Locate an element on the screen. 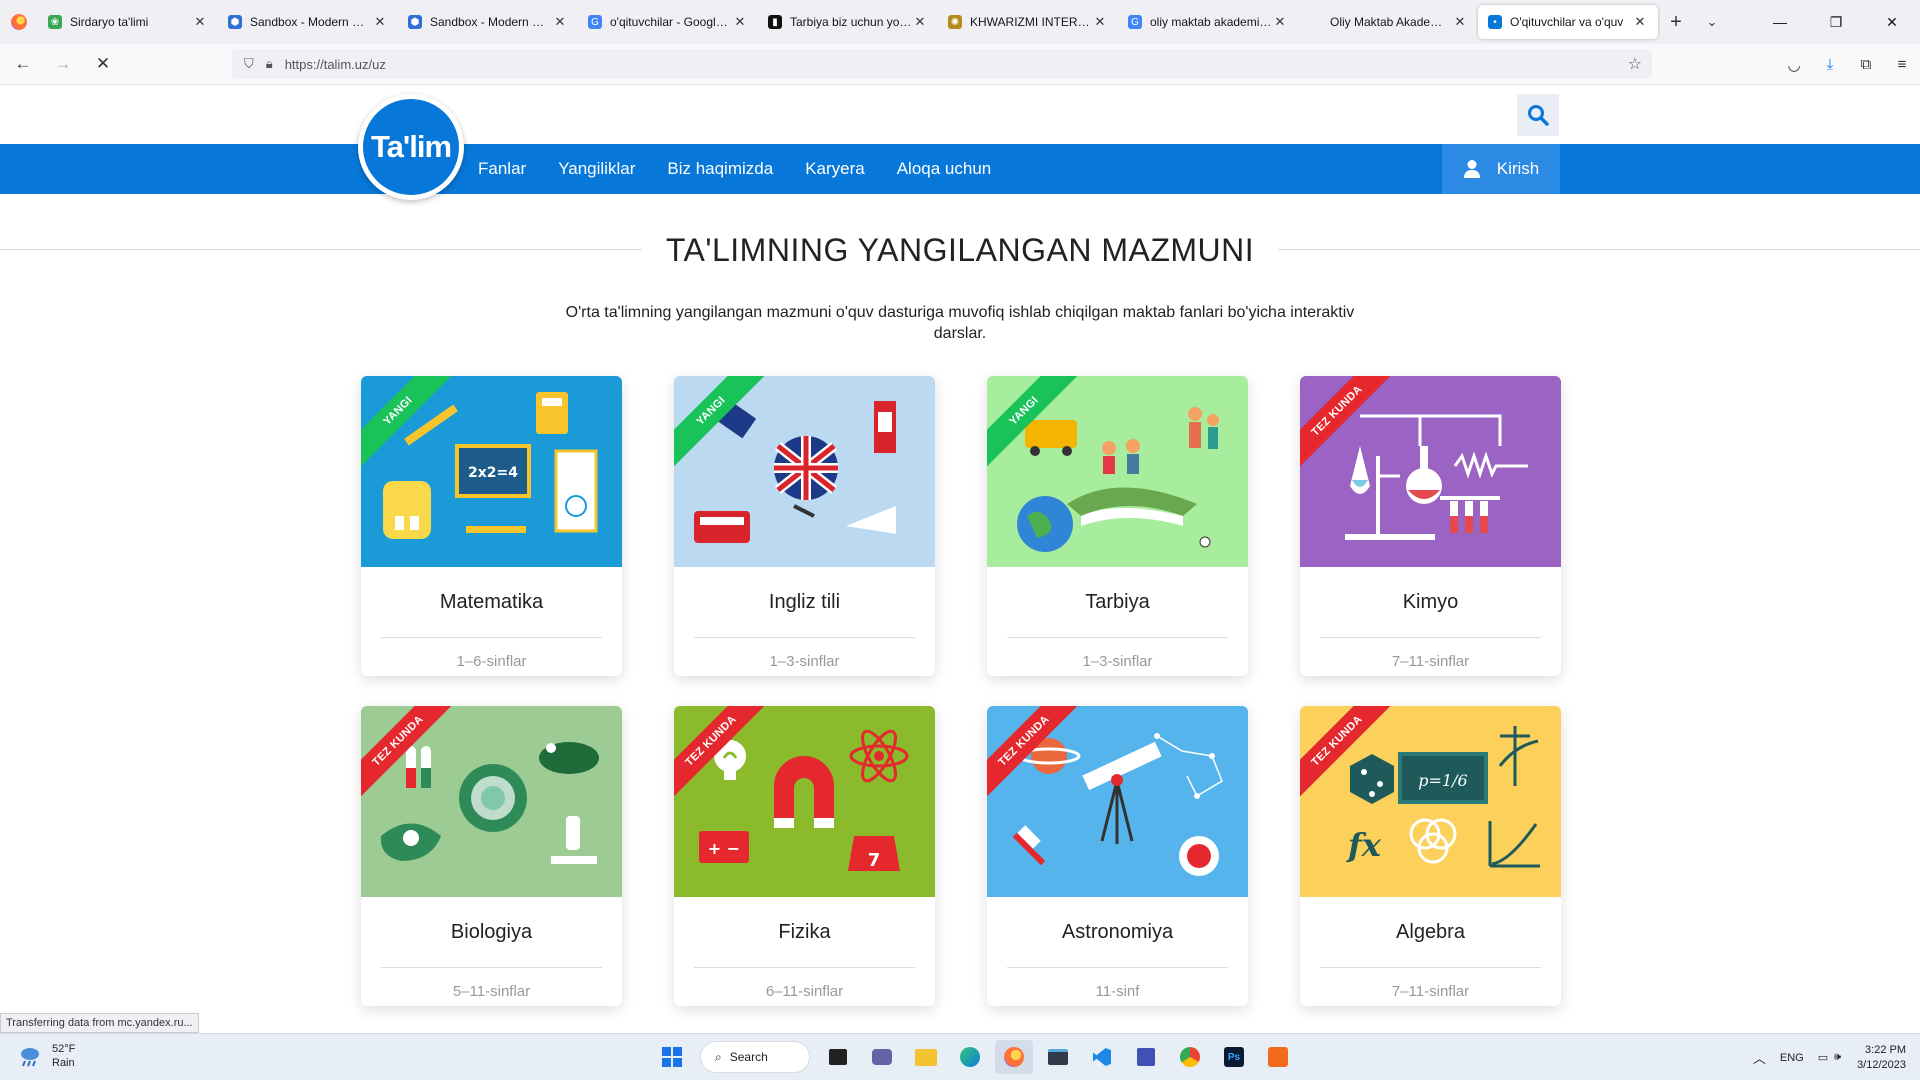  tab-title: Oliy Maktab Akademiyasi is located at coordinates (1391, 22).